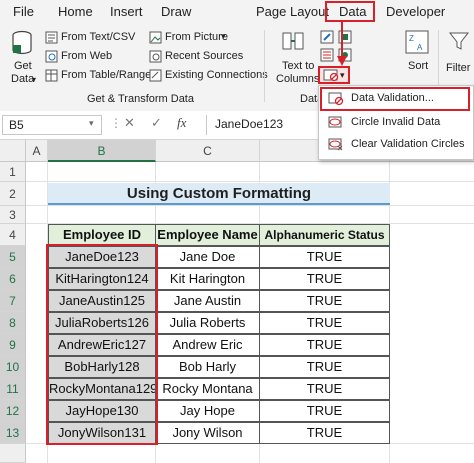 The height and width of the screenshot is (463, 474). What do you see at coordinates (207, 367) in the screenshot?
I see `cell-employee-name: Bob Harly` at bounding box center [207, 367].